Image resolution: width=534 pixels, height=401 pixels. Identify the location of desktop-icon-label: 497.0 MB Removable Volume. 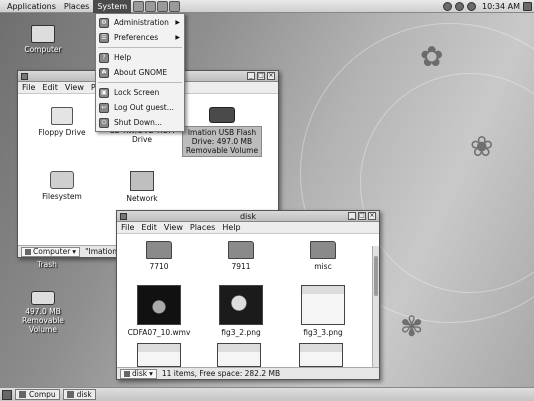
(43, 320).